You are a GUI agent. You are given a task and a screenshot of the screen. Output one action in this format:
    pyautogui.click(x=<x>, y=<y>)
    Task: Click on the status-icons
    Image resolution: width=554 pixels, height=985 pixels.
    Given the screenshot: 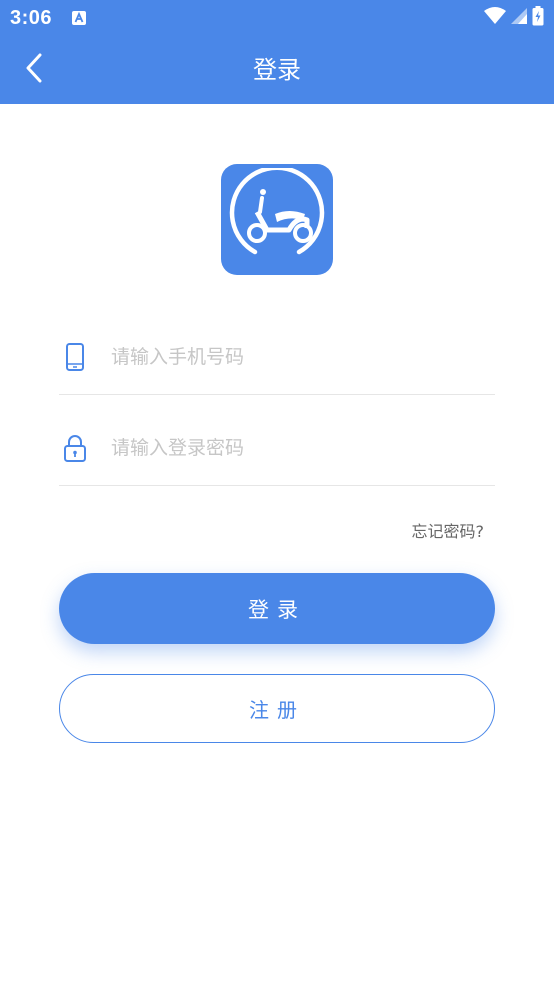 What is the action you would take?
    pyautogui.click(x=514, y=18)
    